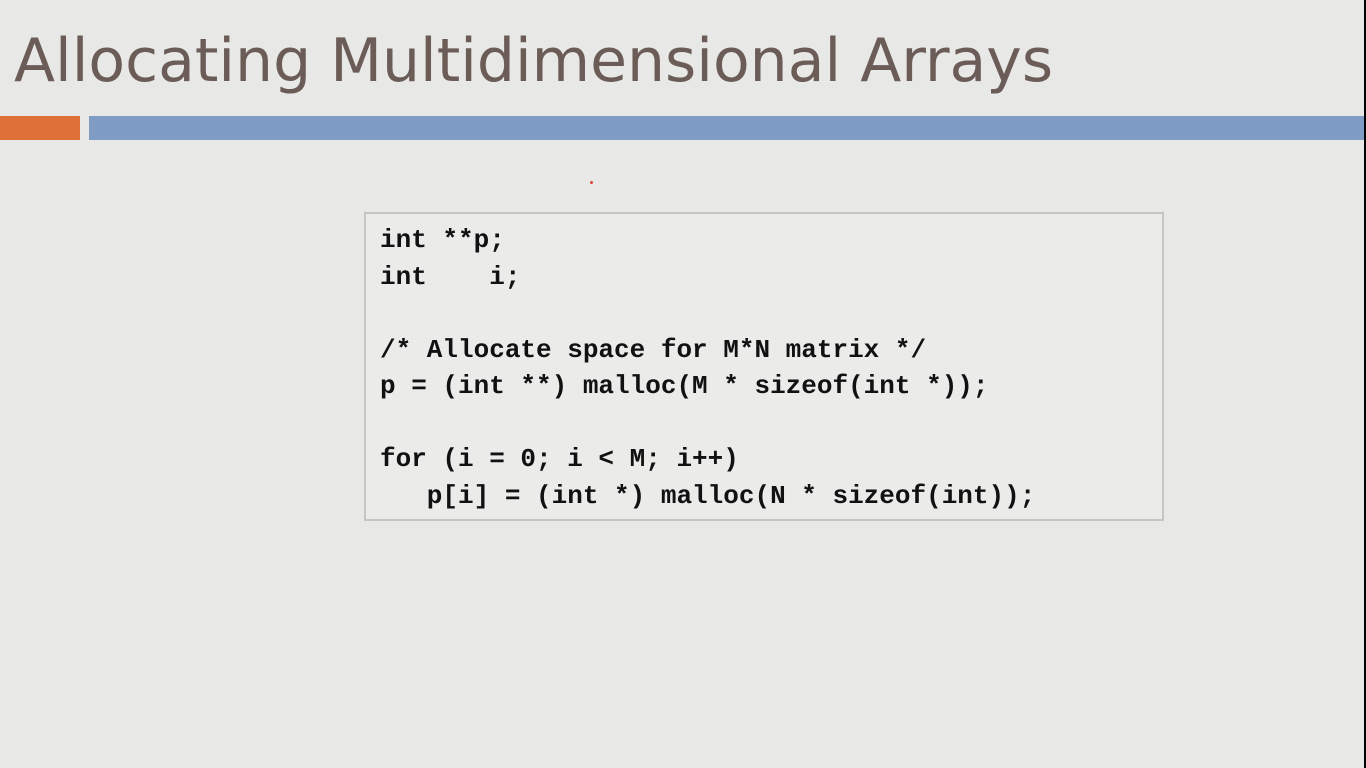 The image size is (1366, 768). What do you see at coordinates (559, 459) in the screenshot?
I see `code-line: for (i = 0; i < M; i++)` at bounding box center [559, 459].